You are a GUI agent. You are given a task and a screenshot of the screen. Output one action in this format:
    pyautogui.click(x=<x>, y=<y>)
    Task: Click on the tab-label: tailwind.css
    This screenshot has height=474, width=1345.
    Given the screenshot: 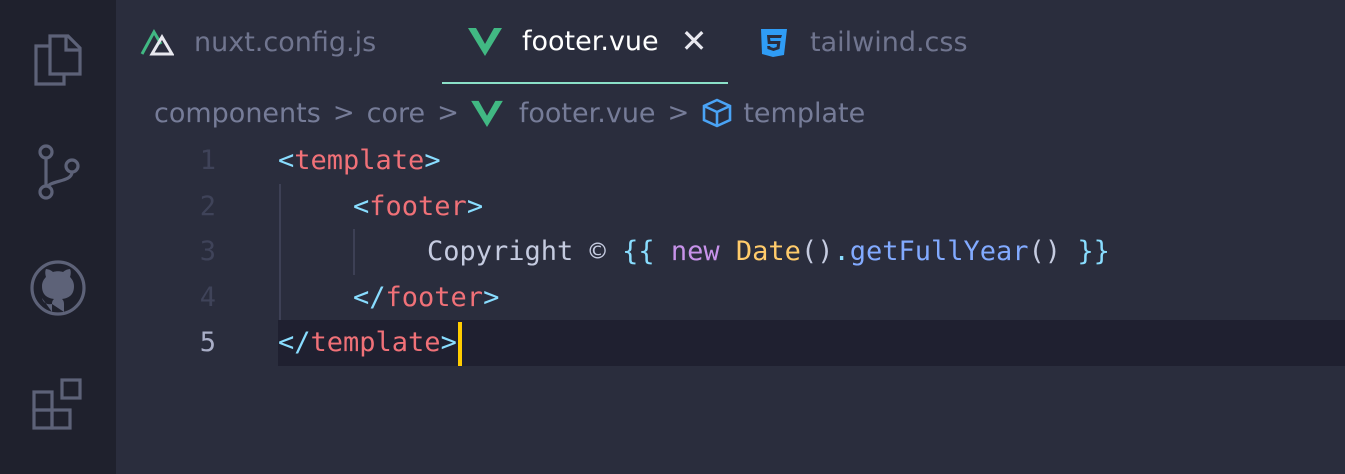 What is the action you would take?
    pyautogui.click(x=889, y=42)
    